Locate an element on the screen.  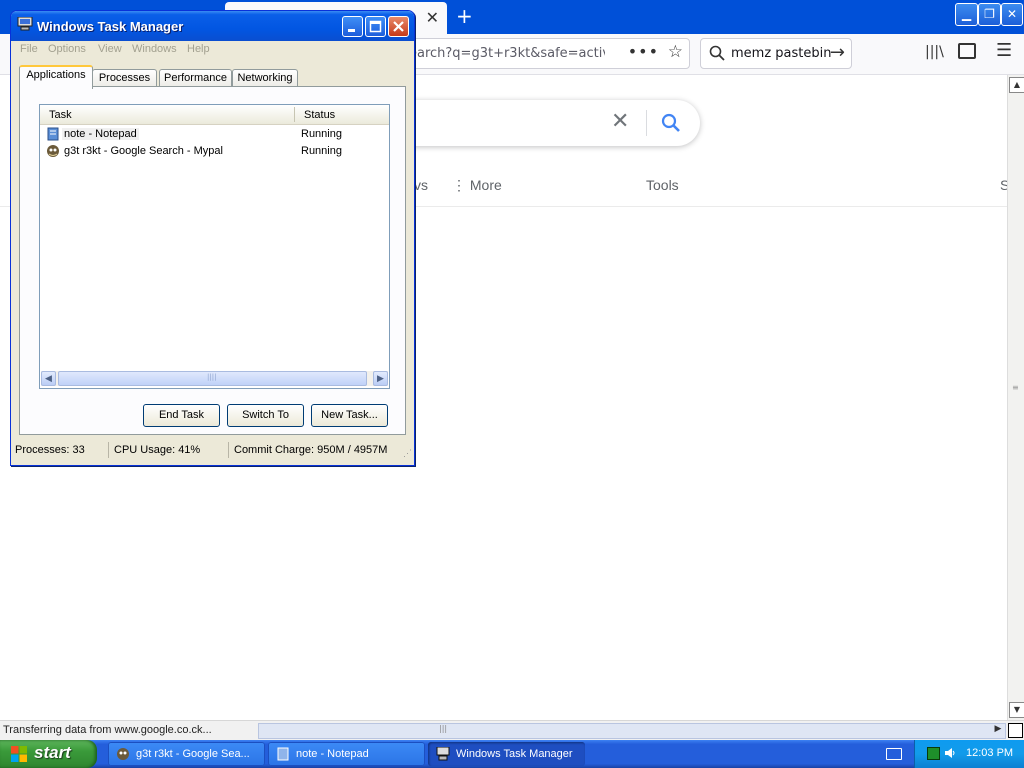
list-horizontal-scrollbar: ◀ |||| ▶ is located at coordinates (214, 378).